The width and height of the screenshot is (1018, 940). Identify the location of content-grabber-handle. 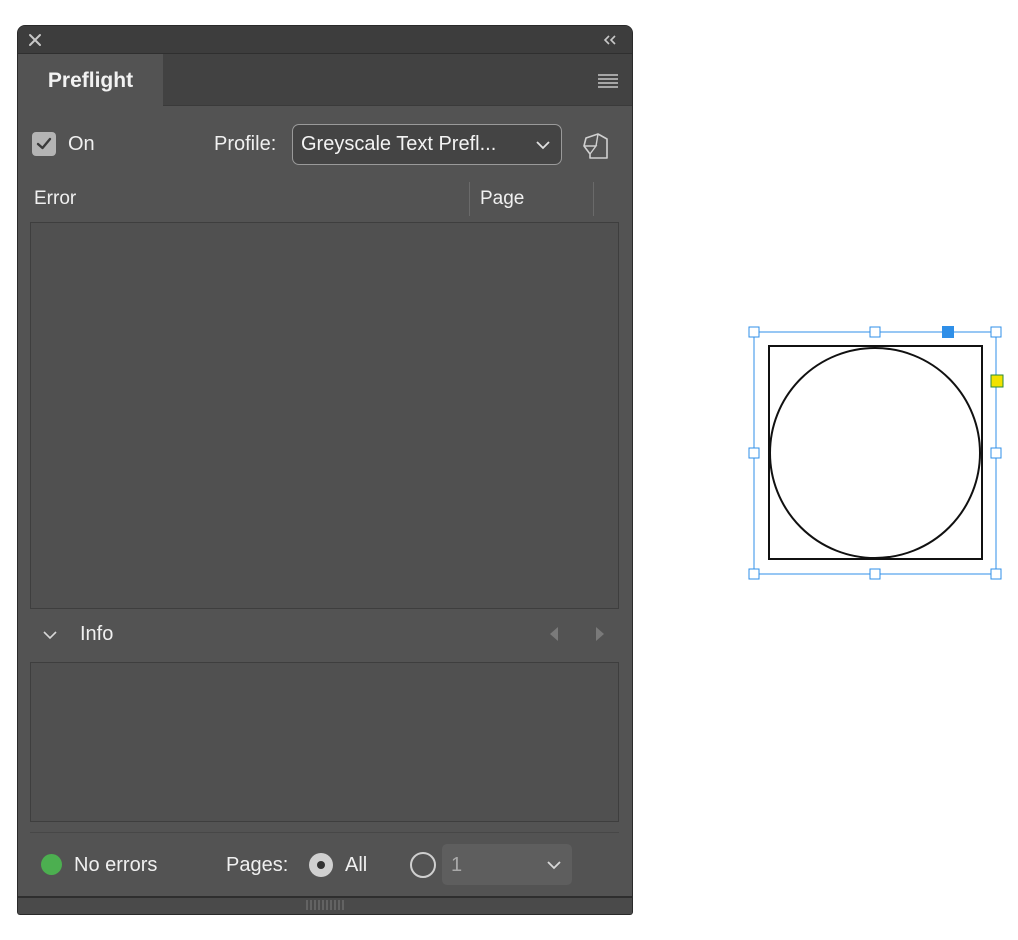
(948, 332).